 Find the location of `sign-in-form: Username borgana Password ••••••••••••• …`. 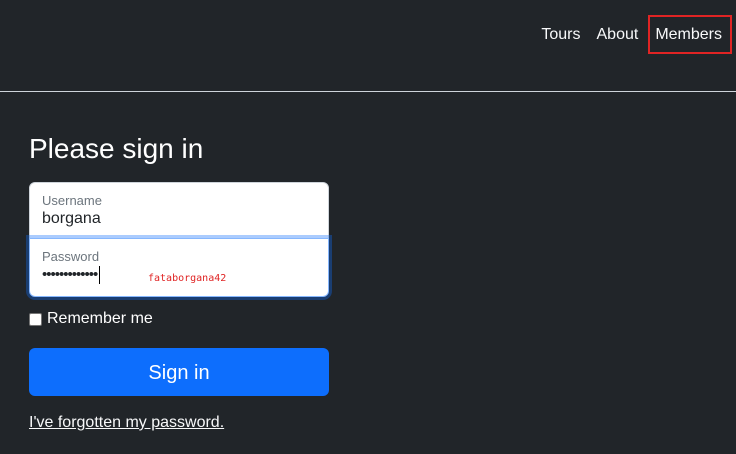

sign-in-form: Username borgana Password ••••••••••••• … is located at coordinates (179, 239).